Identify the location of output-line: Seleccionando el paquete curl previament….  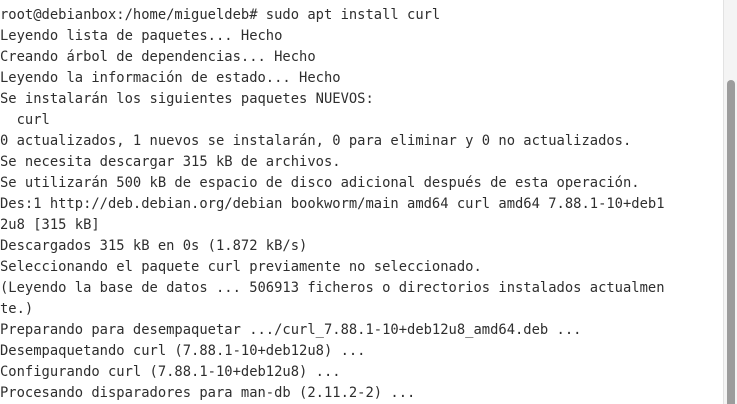
(241, 267).